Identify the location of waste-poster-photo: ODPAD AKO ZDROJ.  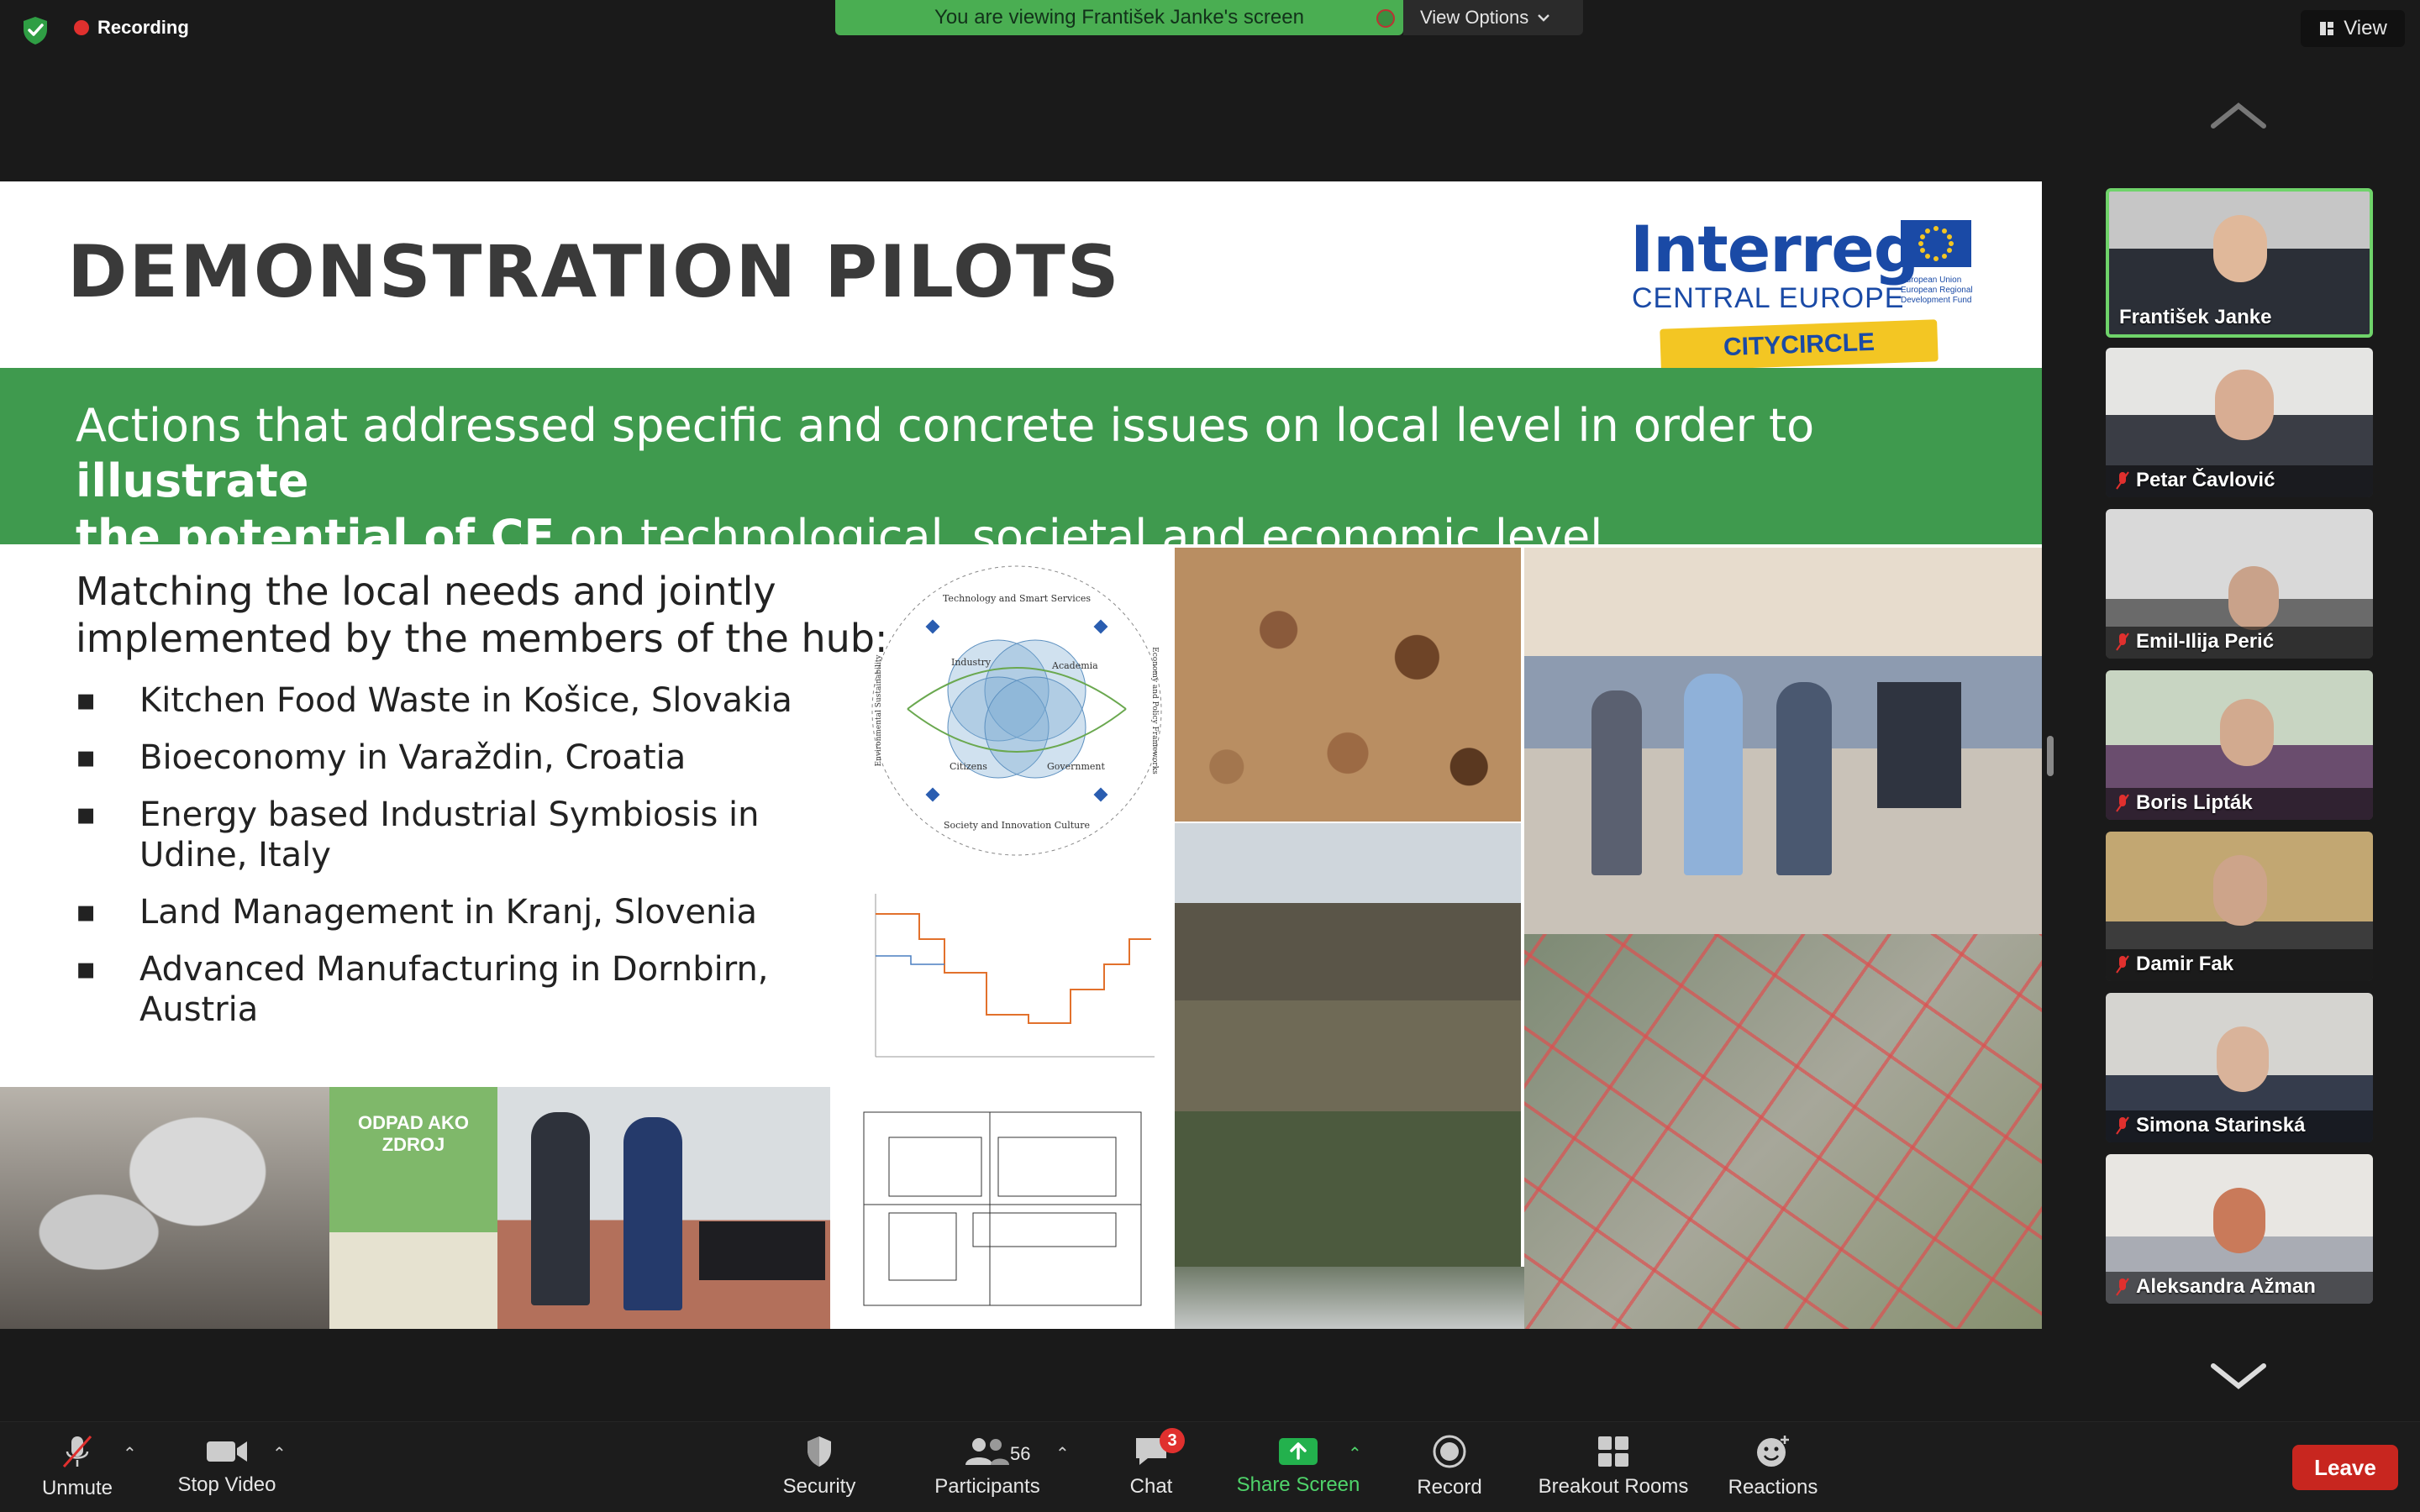
(413, 1208).